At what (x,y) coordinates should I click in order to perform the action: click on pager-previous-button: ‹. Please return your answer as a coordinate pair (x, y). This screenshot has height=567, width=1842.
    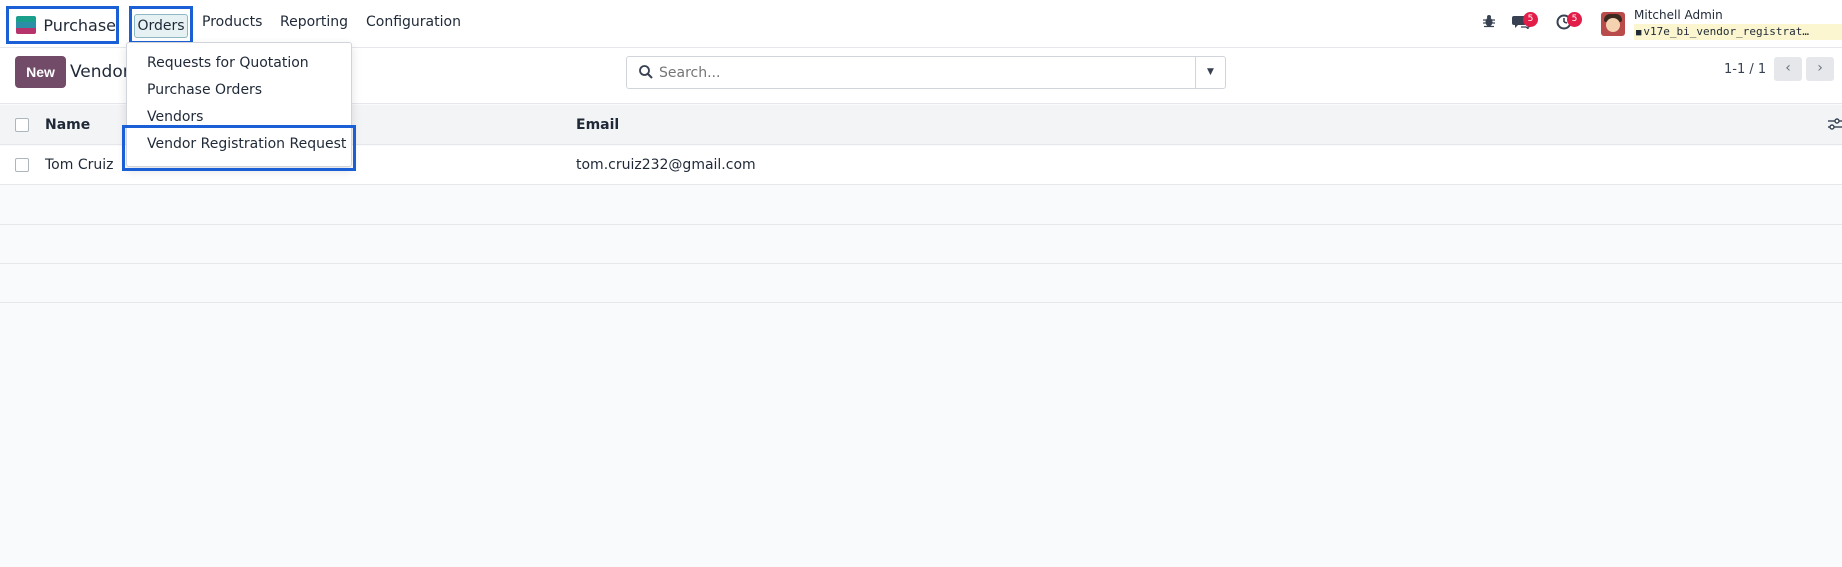
    Looking at the image, I should click on (1788, 69).